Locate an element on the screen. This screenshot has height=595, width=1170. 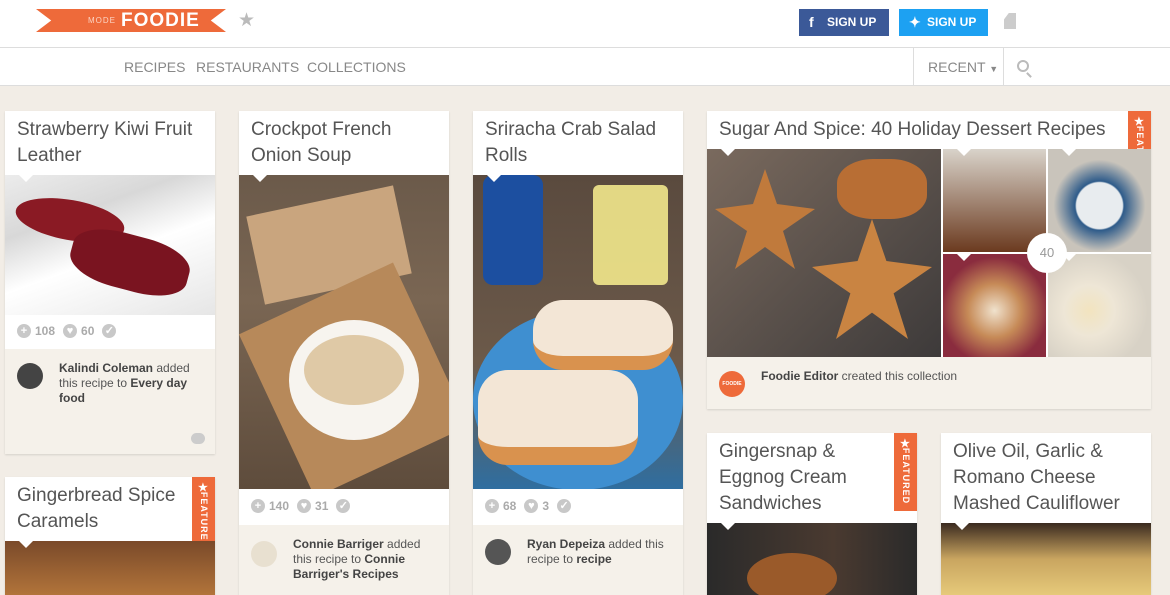
recipe-title: Gingersnap & Eggnog Cream Sandwiches is located at coordinates (800, 478).